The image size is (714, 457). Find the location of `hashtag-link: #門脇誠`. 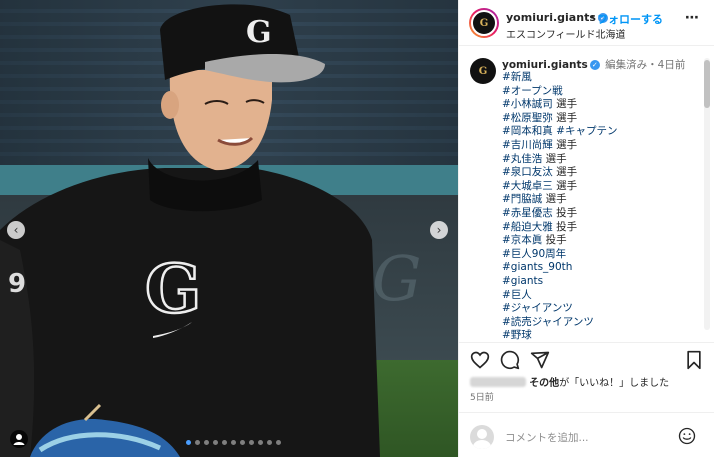

hashtag-link: #門脇誠 is located at coordinates (522, 199).